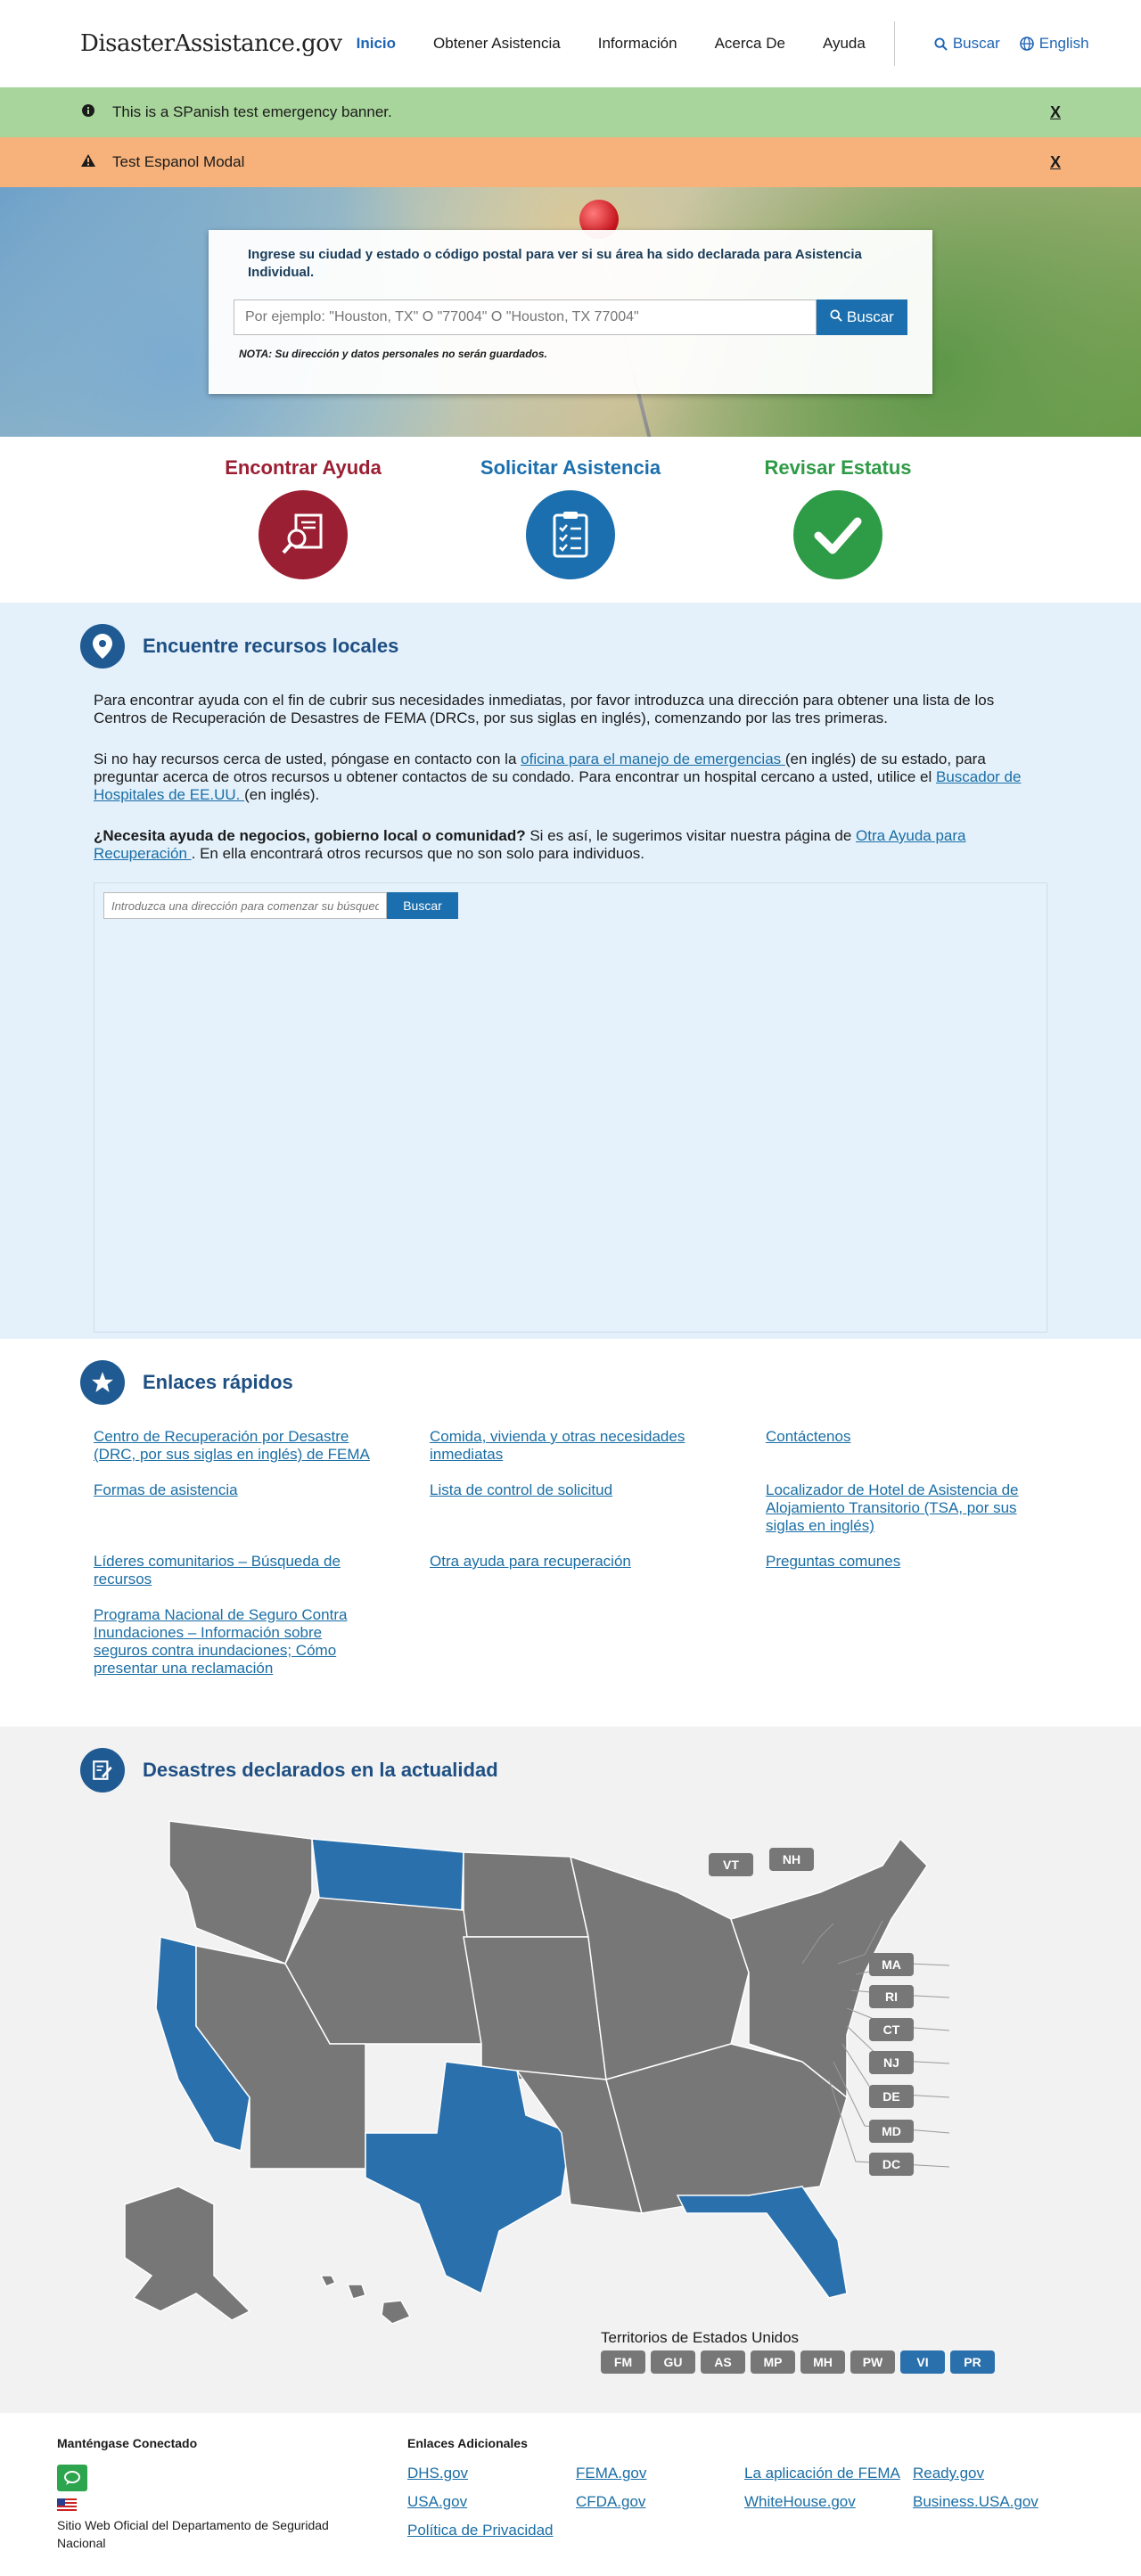 The image size is (1141, 2576). I want to click on footer-link: FEMA.gov, so click(660, 2473).